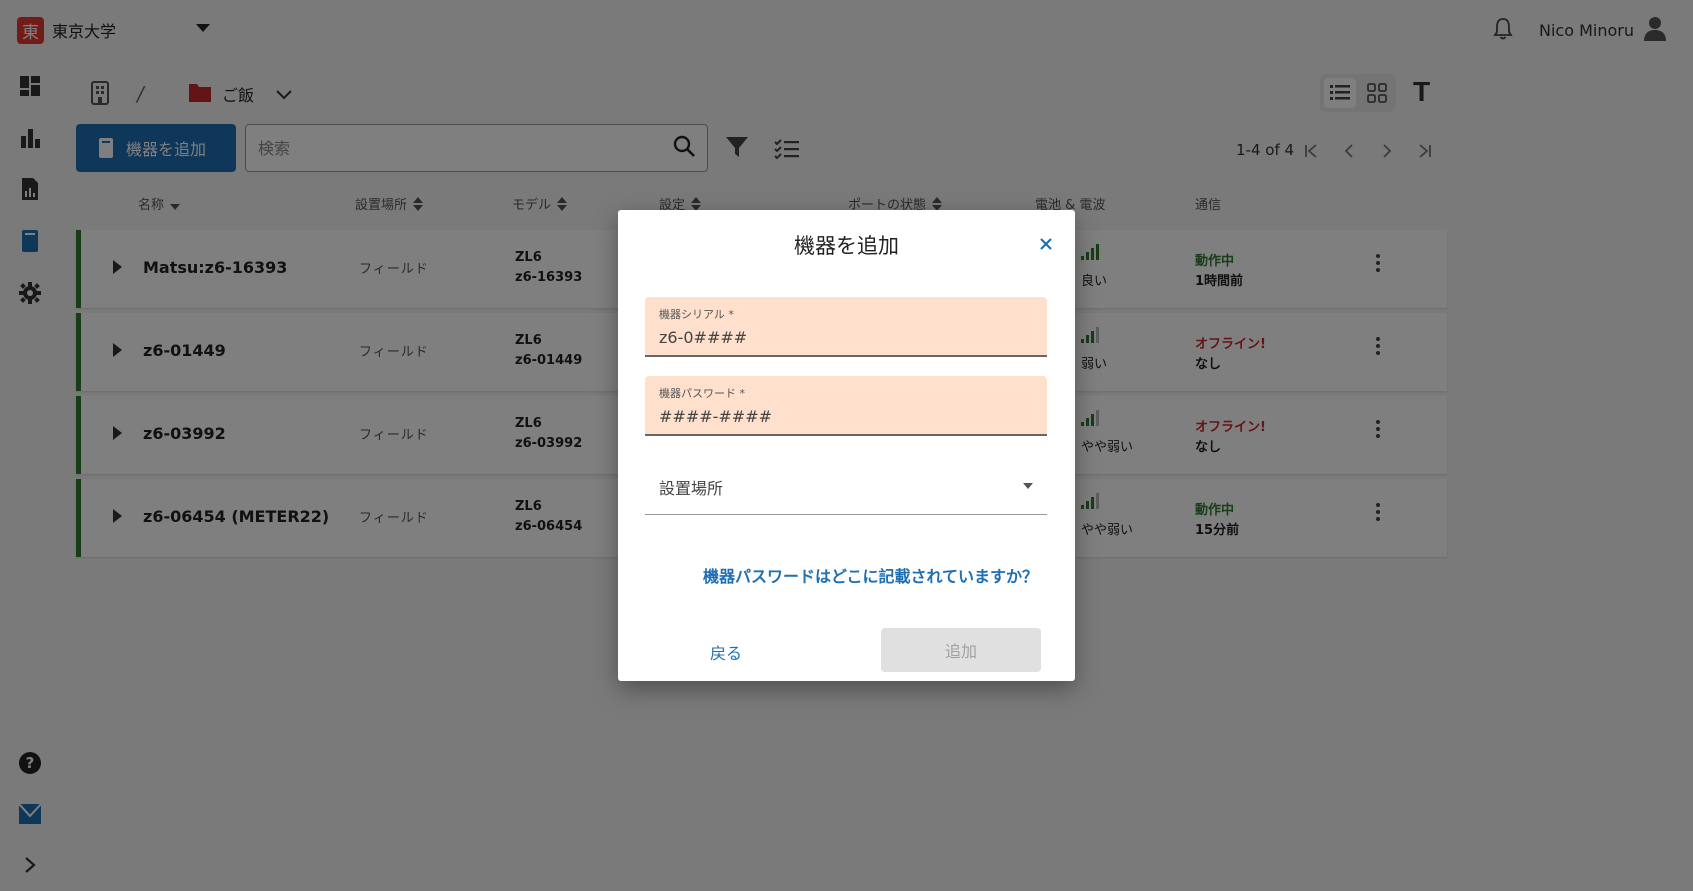  What do you see at coordinates (846, 246) in the screenshot?
I see `dialog-title: 機器を追加` at bounding box center [846, 246].